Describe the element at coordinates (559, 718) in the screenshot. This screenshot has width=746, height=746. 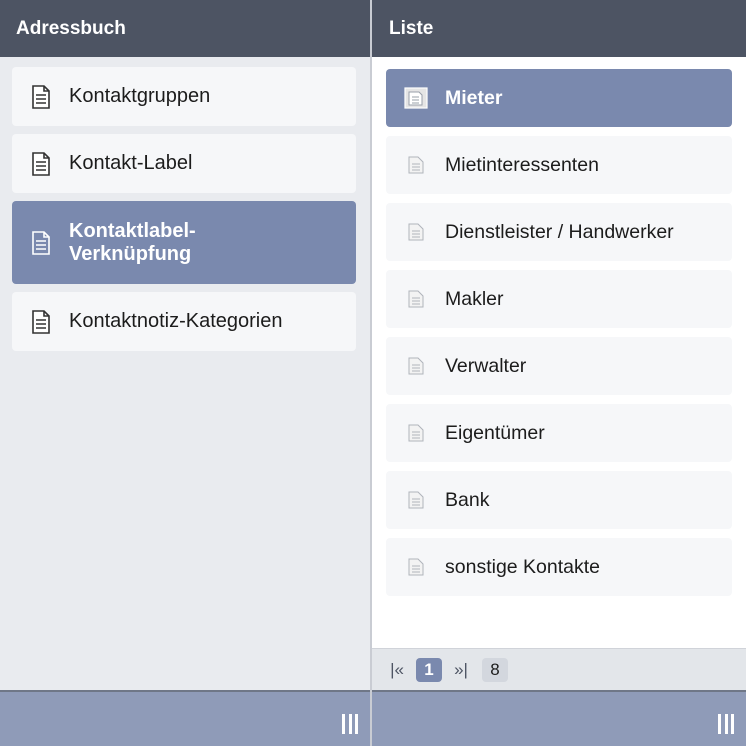
I see `right-pane-footer` at that location.